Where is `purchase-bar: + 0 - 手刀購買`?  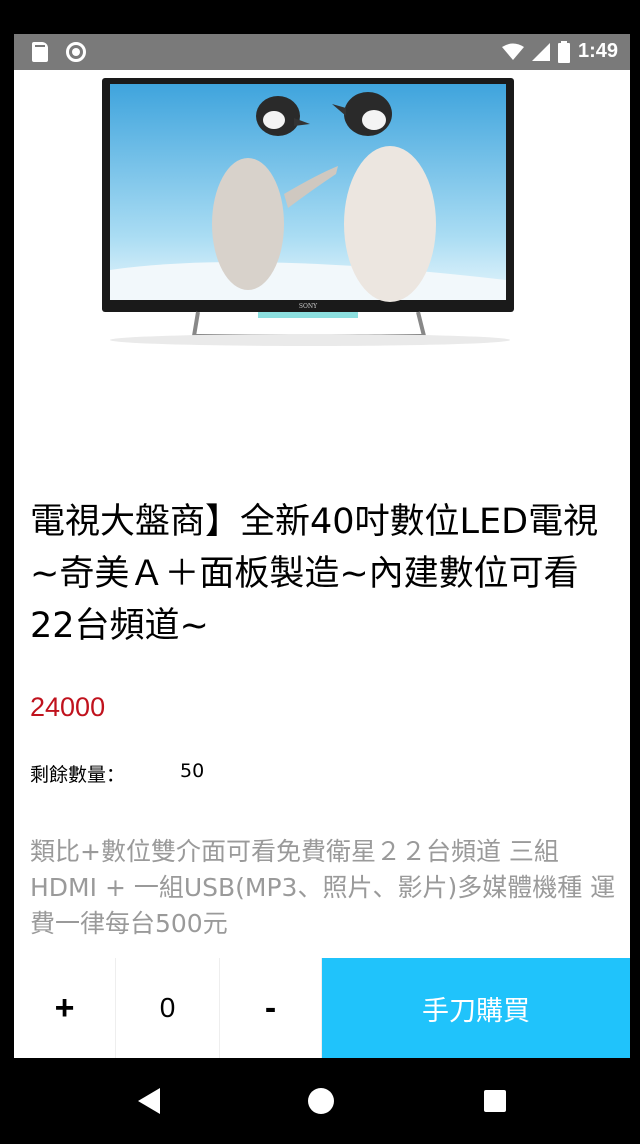 purchase-bar: + 0 - 手刀購買 is located at coordinates (322, 1008).